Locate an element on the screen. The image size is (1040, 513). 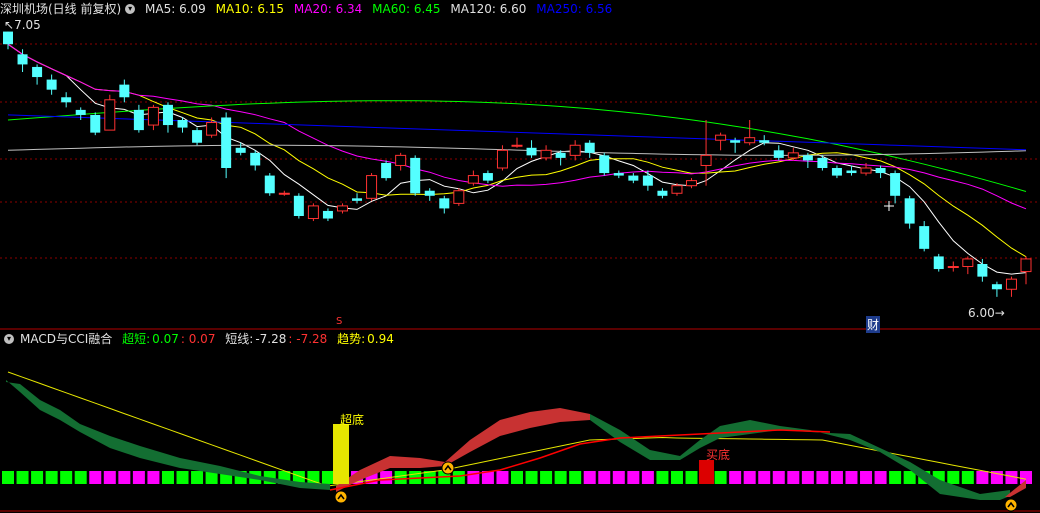
maidi-label: 买底 is located at coordinates (718, 455).